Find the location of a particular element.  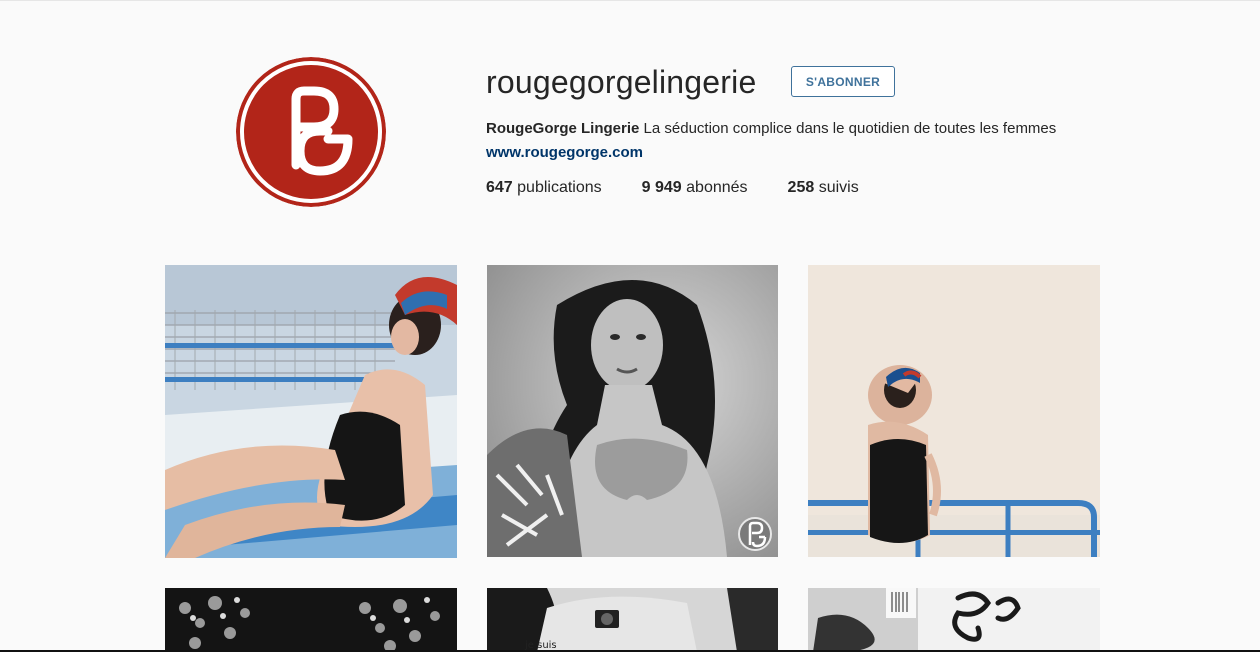

rougegorge-logo-icon is located at coordinates (311, 132).